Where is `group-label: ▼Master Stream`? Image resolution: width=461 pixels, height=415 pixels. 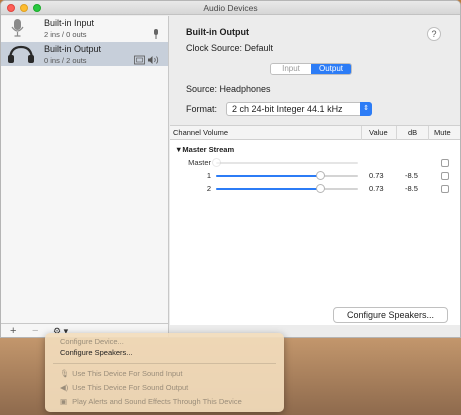 group-label: ▼Master Stream is located at coordinates (205, 149).